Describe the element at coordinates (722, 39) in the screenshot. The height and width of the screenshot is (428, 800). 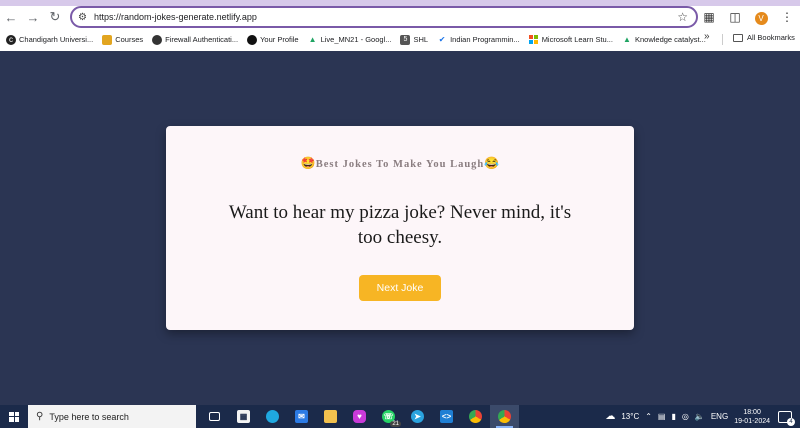
I see `divider` at that location.